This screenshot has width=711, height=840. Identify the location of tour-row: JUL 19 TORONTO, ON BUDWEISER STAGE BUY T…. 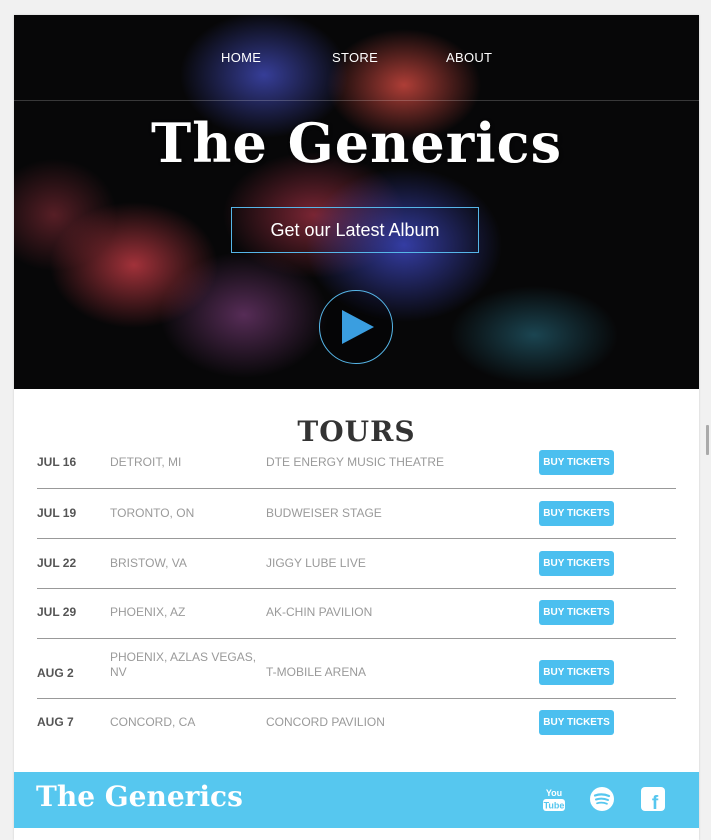
(356, 520).